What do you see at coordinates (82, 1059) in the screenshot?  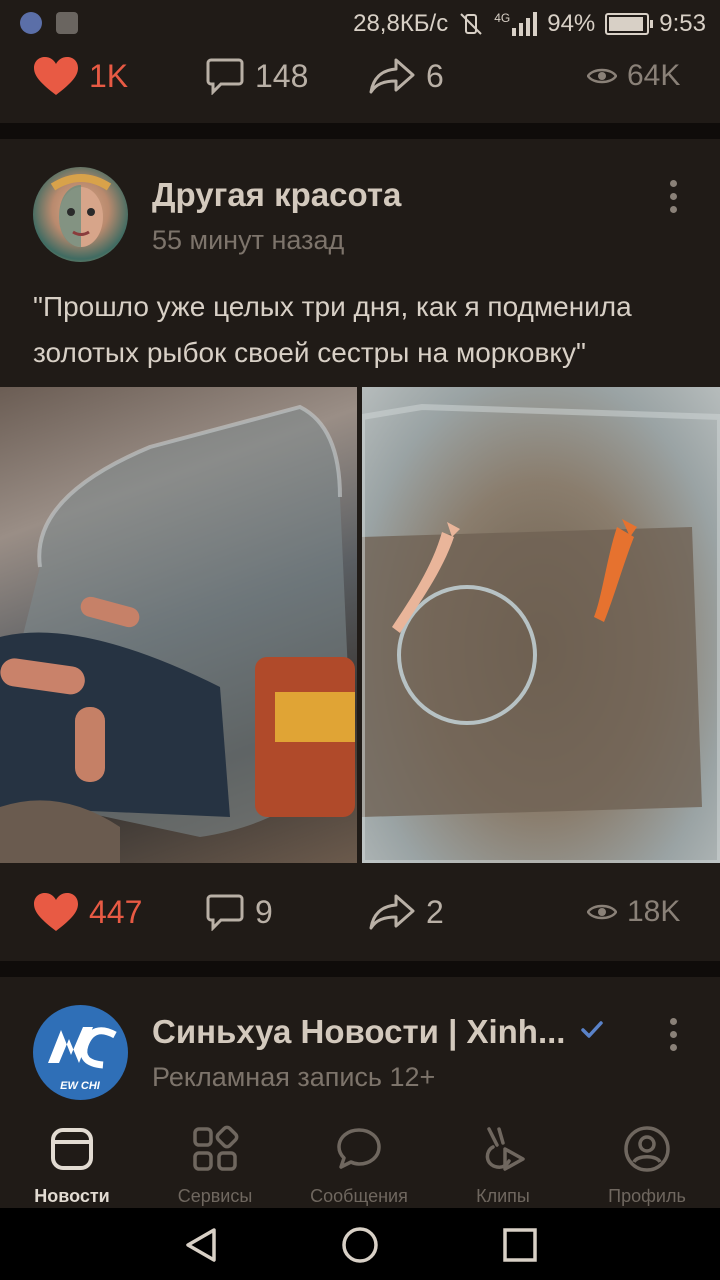 I see `xinhua-logo-icon: EW CHI` at bounding box center [82, 1059].